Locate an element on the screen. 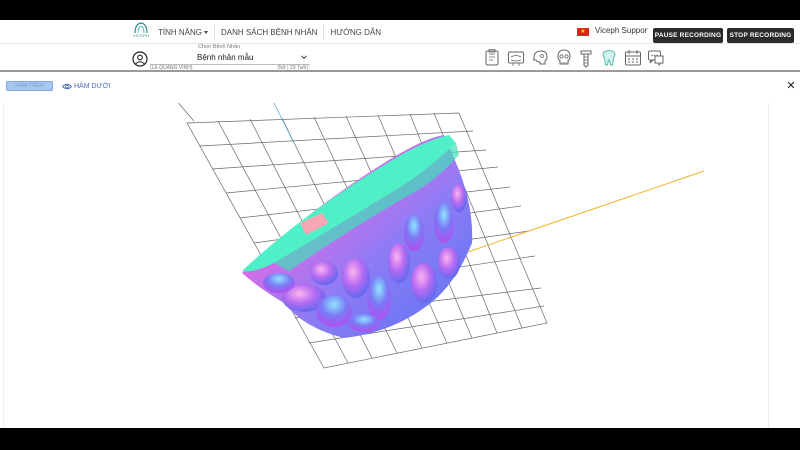  lower-jaw-toggle: HÀM DƯỚI is located at coordinates (86, 86).